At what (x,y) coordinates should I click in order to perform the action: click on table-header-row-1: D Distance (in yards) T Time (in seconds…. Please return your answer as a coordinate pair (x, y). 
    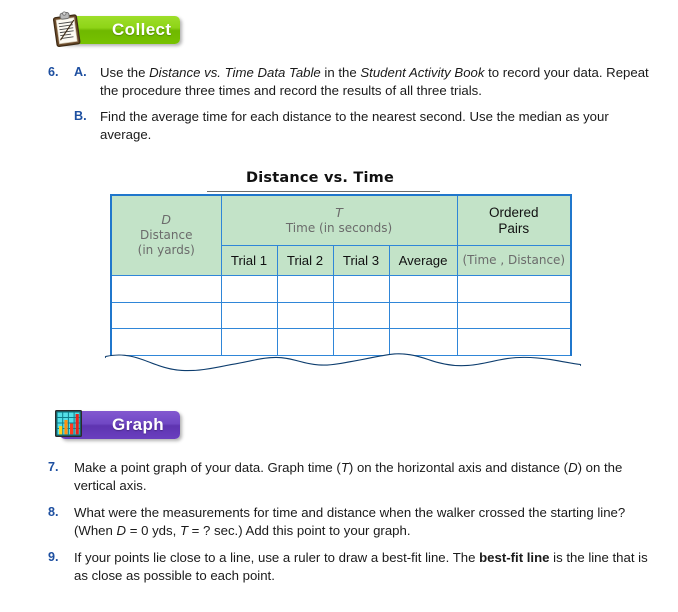
    Looking at the image, I should click on (341, 234).